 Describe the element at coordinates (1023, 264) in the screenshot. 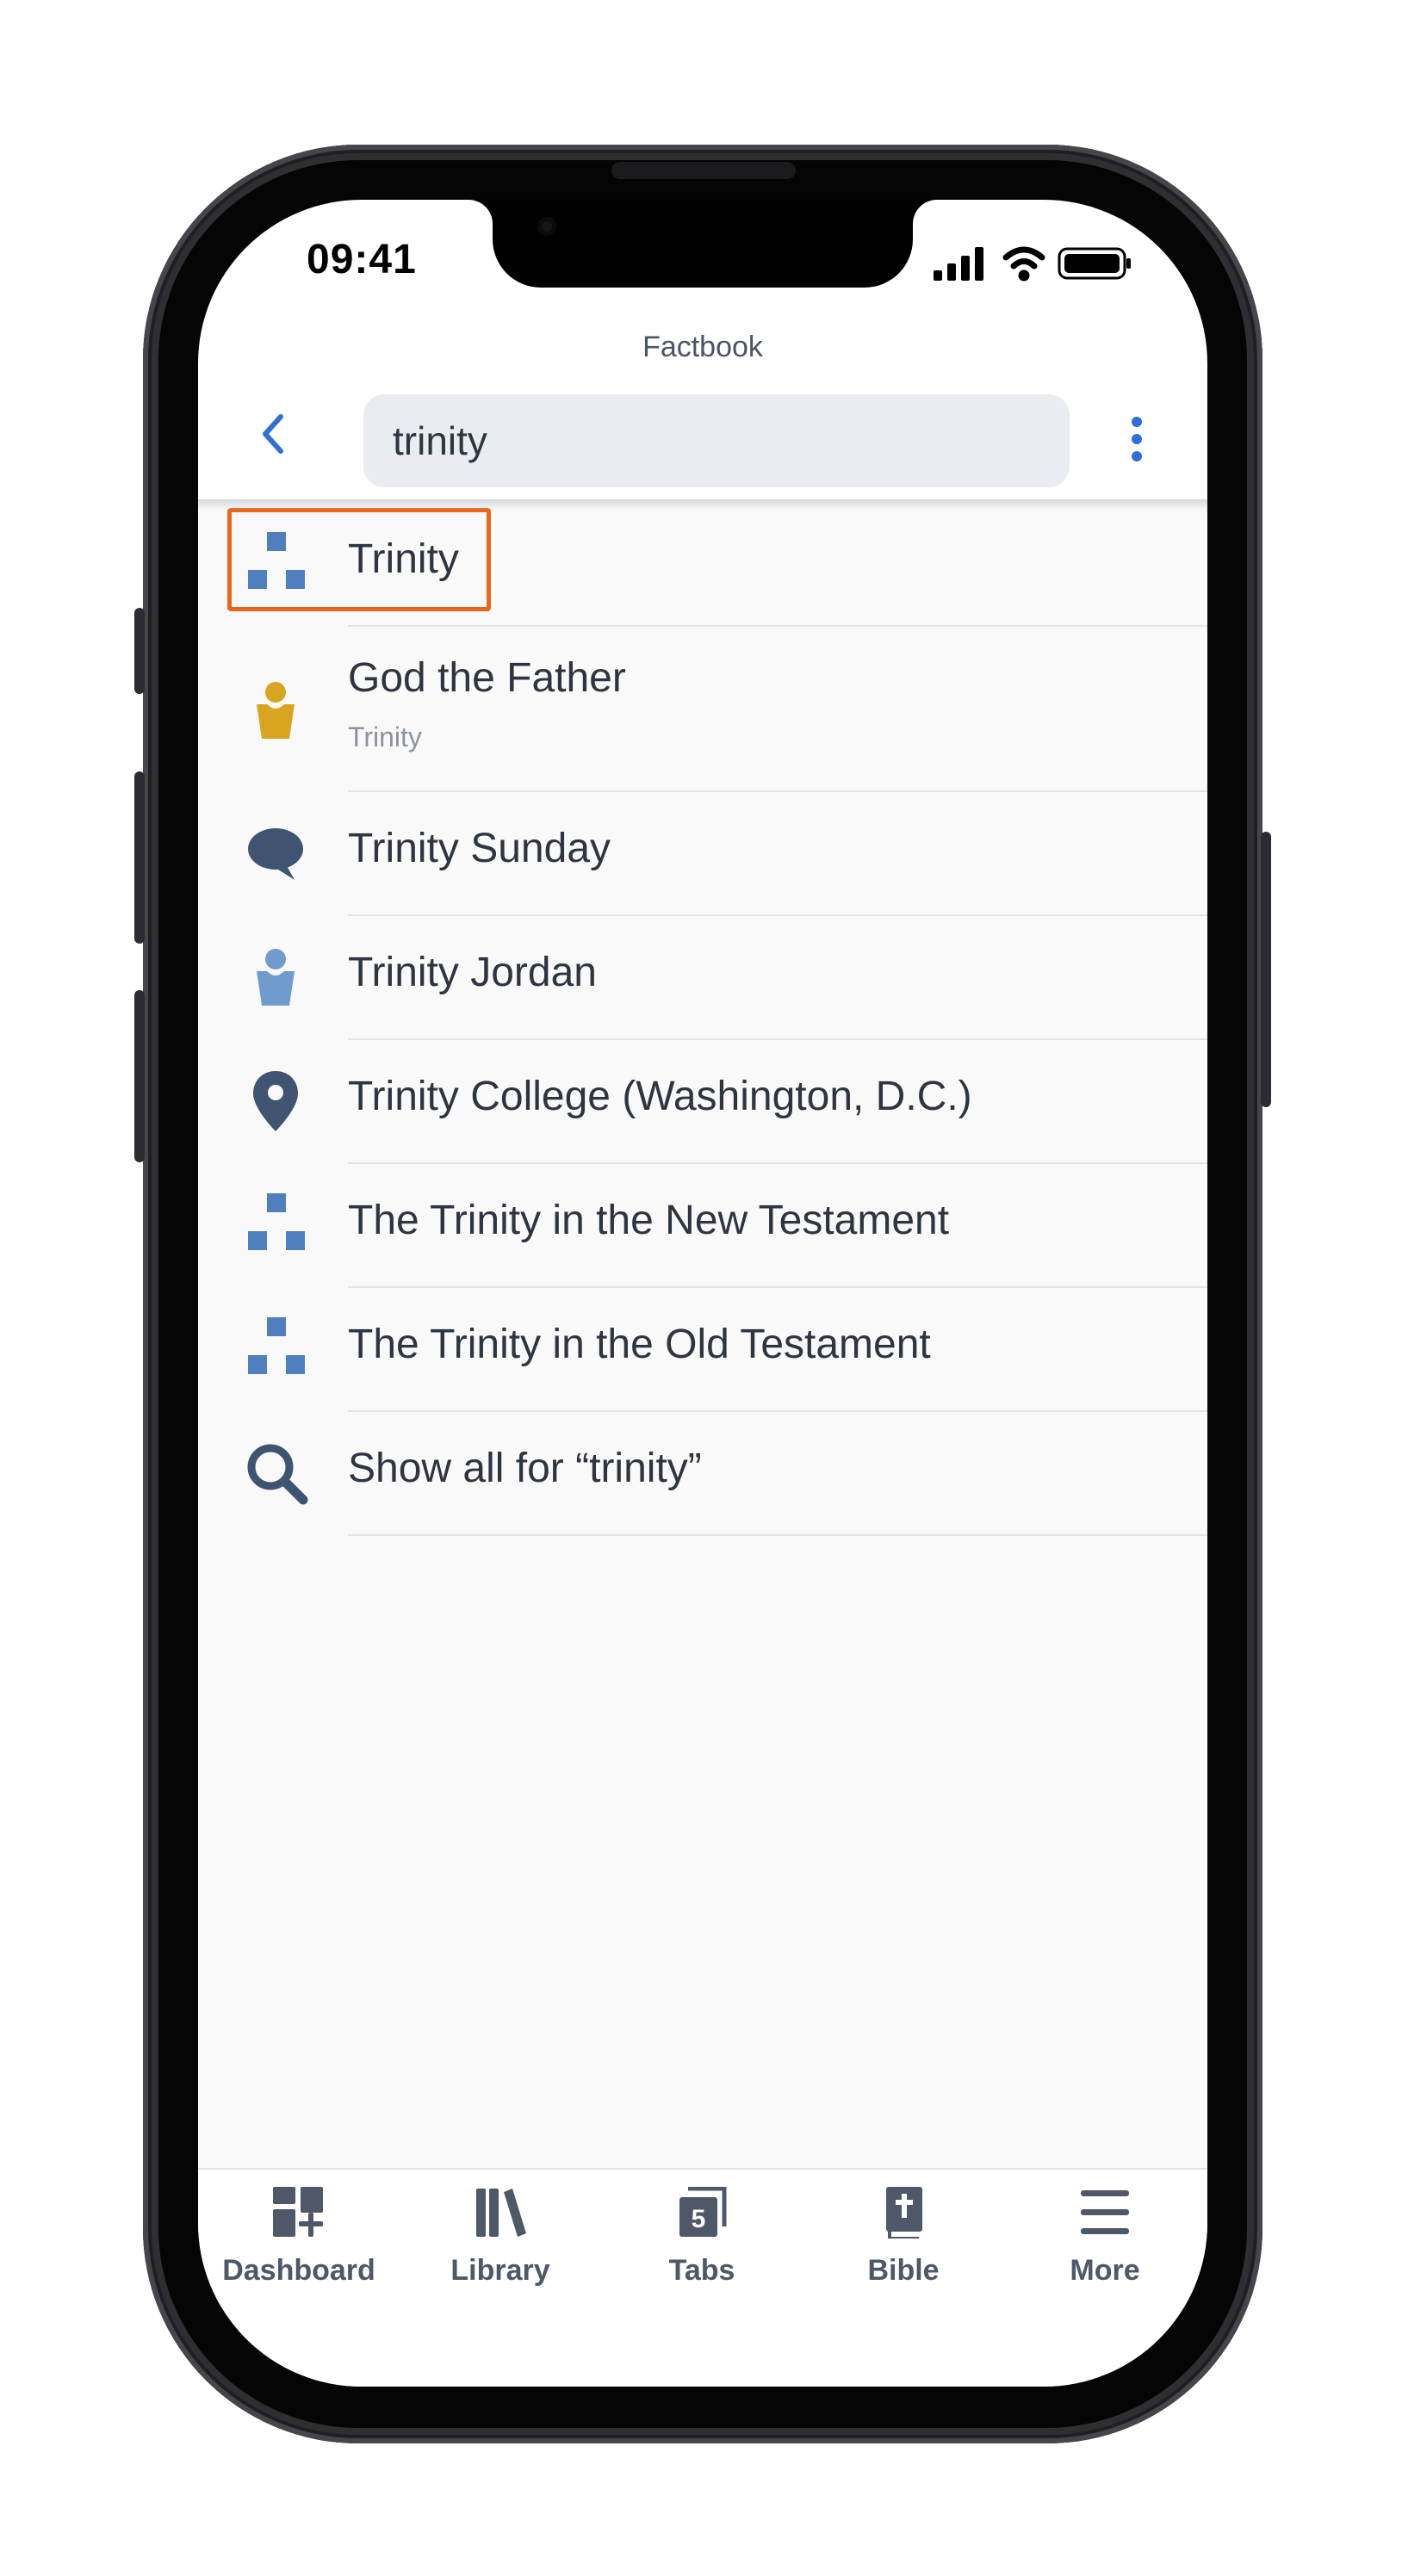

I see `wifi-icon` at that location.